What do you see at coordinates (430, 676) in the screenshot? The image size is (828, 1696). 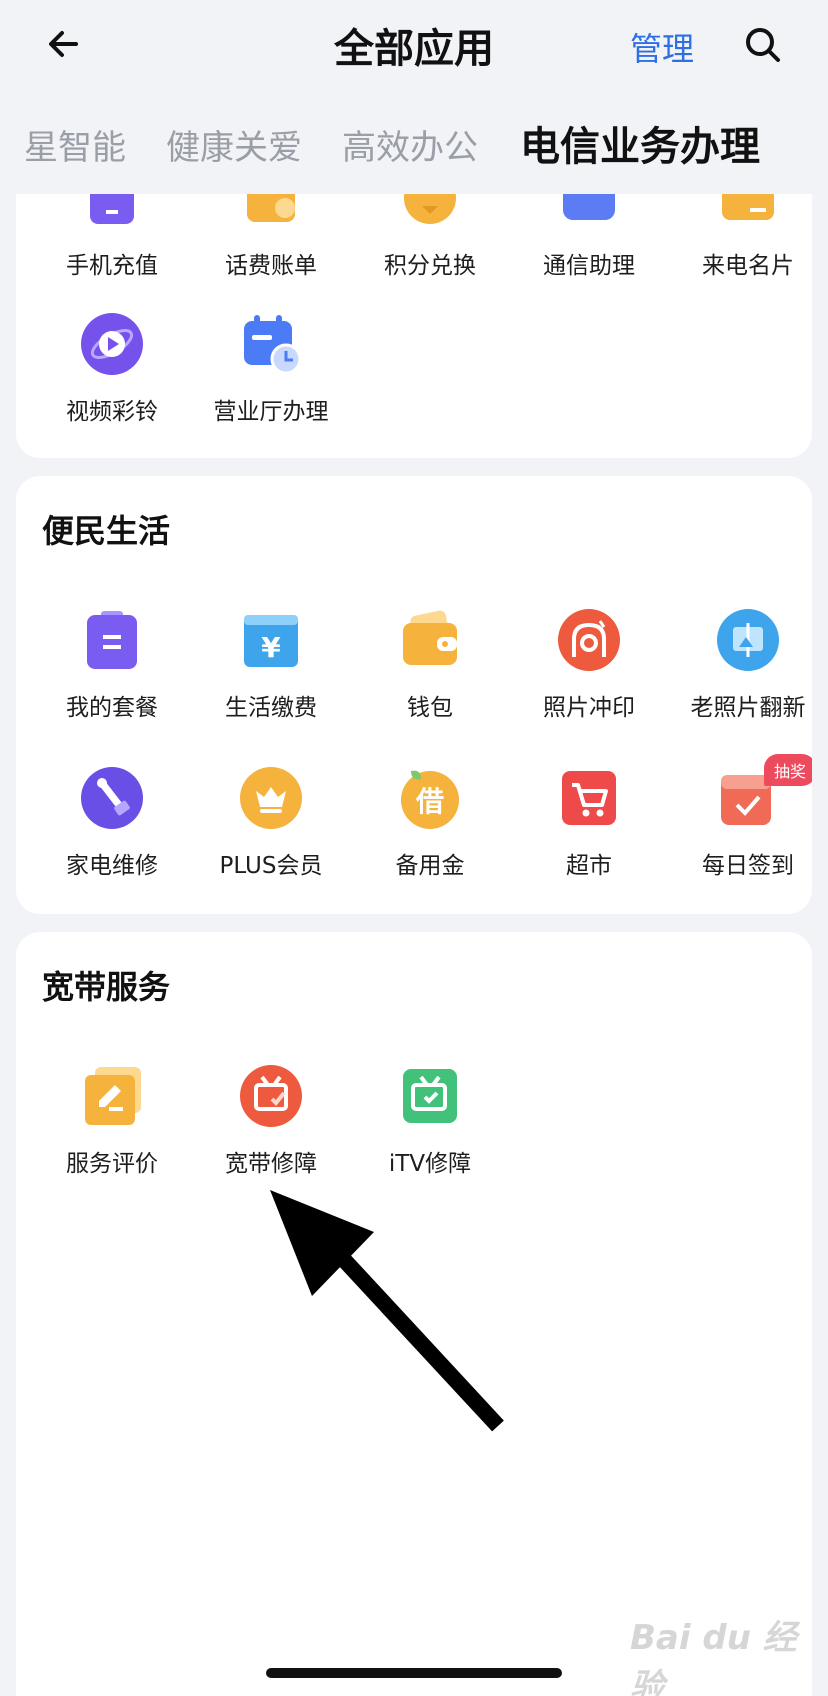 I see `app-wallet: 钱包` at bounding box center [430, 676].